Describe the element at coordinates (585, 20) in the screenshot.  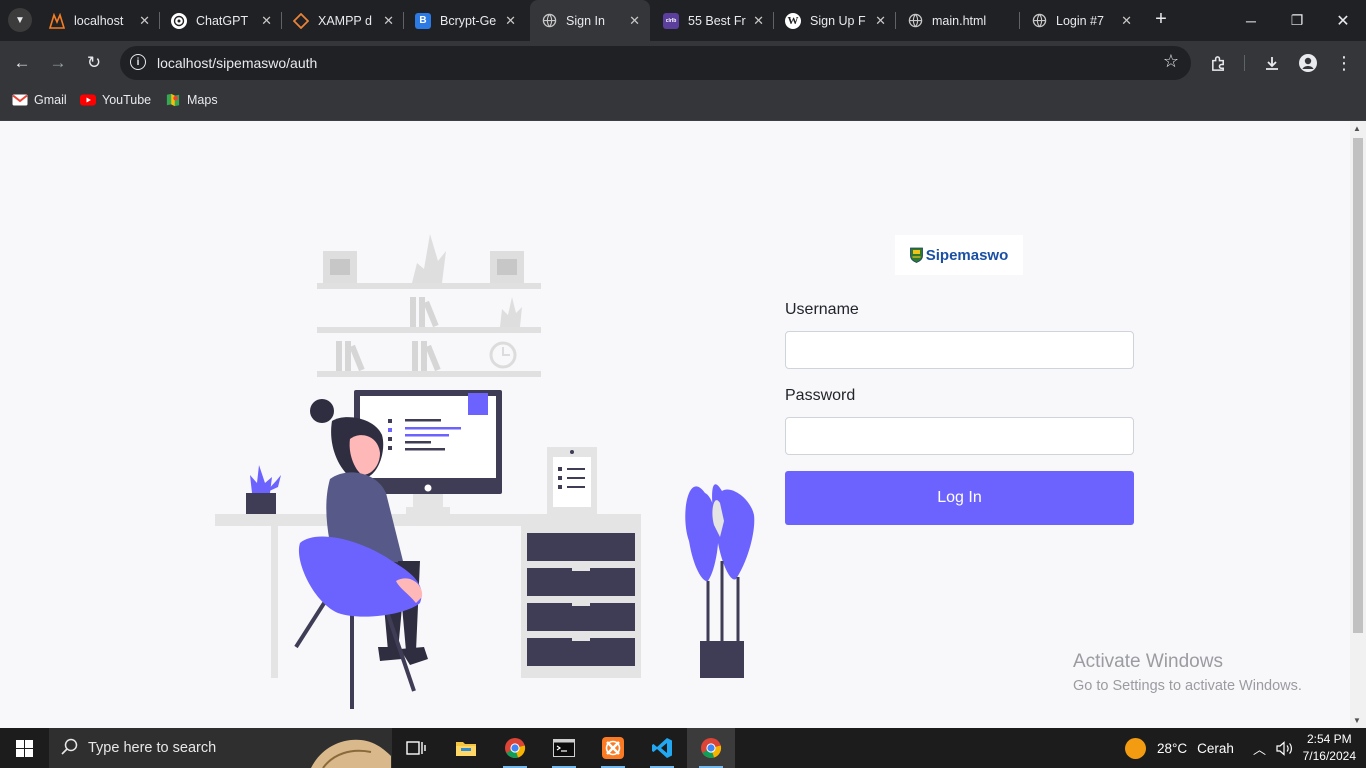
I see `tab-title: Sign In` at that location.